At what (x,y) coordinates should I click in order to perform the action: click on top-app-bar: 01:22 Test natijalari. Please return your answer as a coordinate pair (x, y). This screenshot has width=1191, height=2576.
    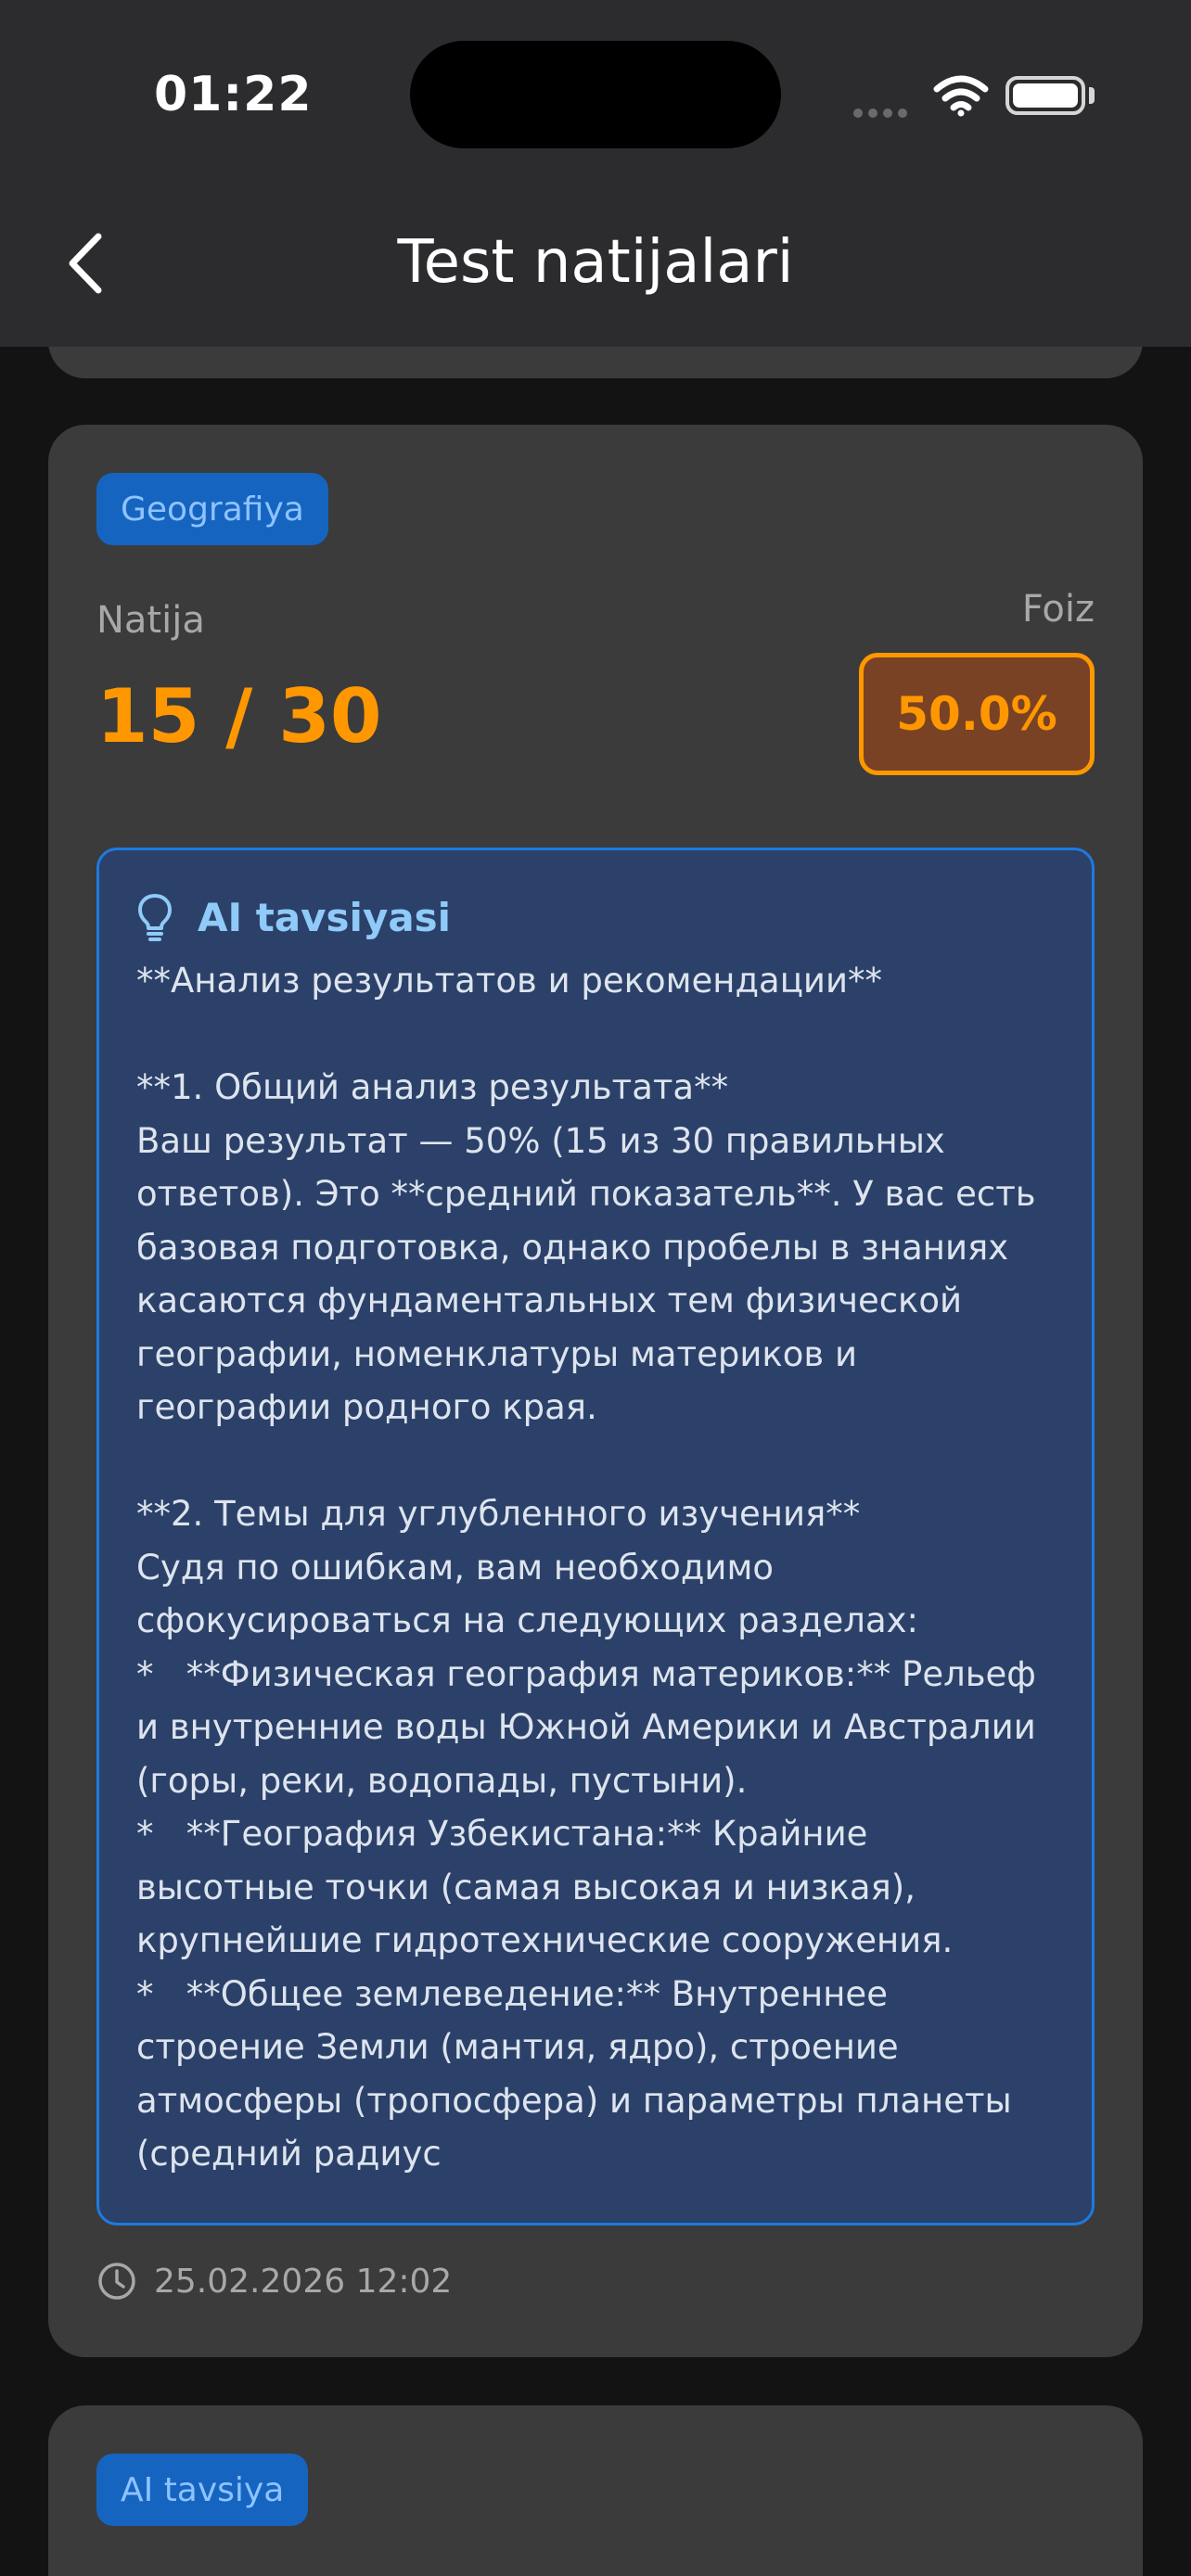
    Looking at the image, I should click on (595, 173).